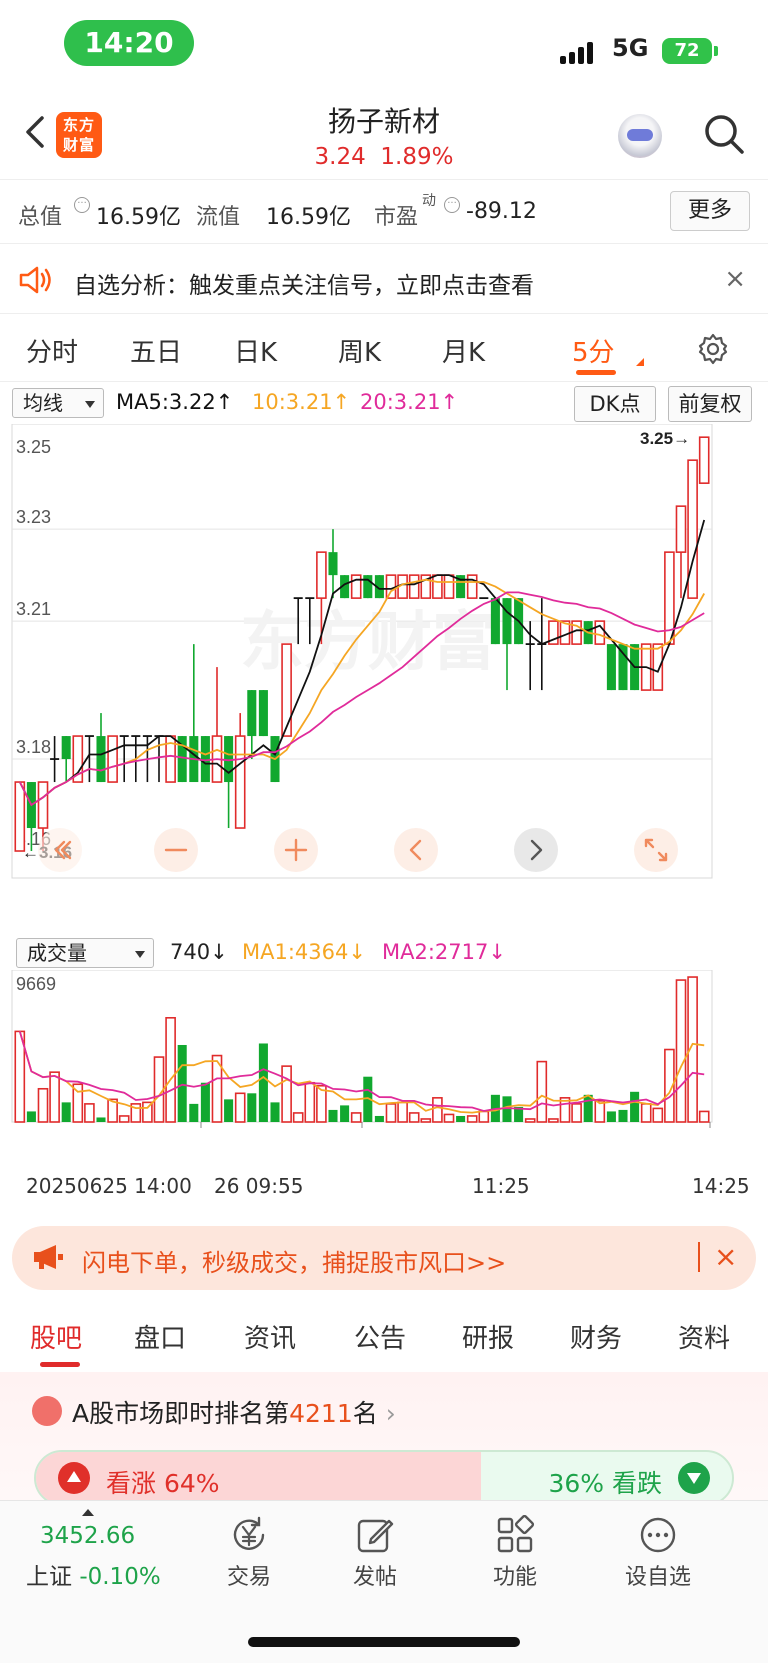  I want to click on nav-functions-label: 功能, so click(514, 1577).